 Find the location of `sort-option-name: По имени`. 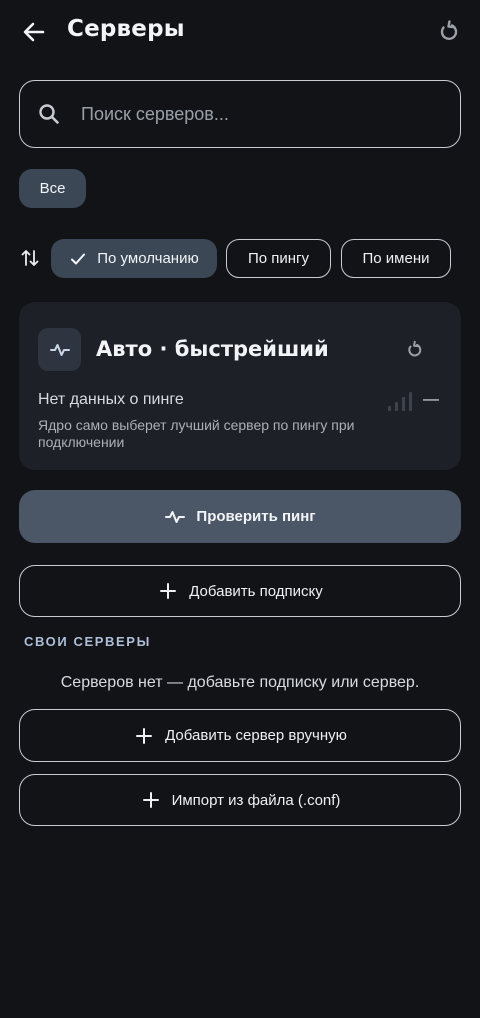

sort-option-name: По имени is located at coordinates (396, 258).